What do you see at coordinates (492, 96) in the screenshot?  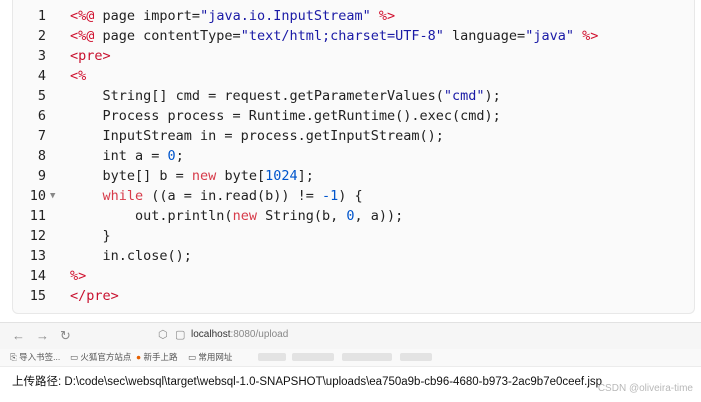 I see `code-token: );` at bounding box center [492, 96].